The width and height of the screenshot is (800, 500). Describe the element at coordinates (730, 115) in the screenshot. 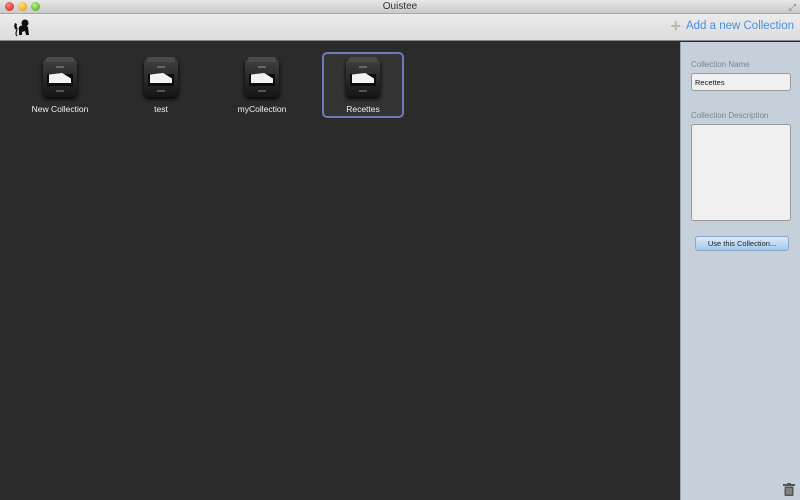

I see `collection-description-label: Collection Description` at that location.